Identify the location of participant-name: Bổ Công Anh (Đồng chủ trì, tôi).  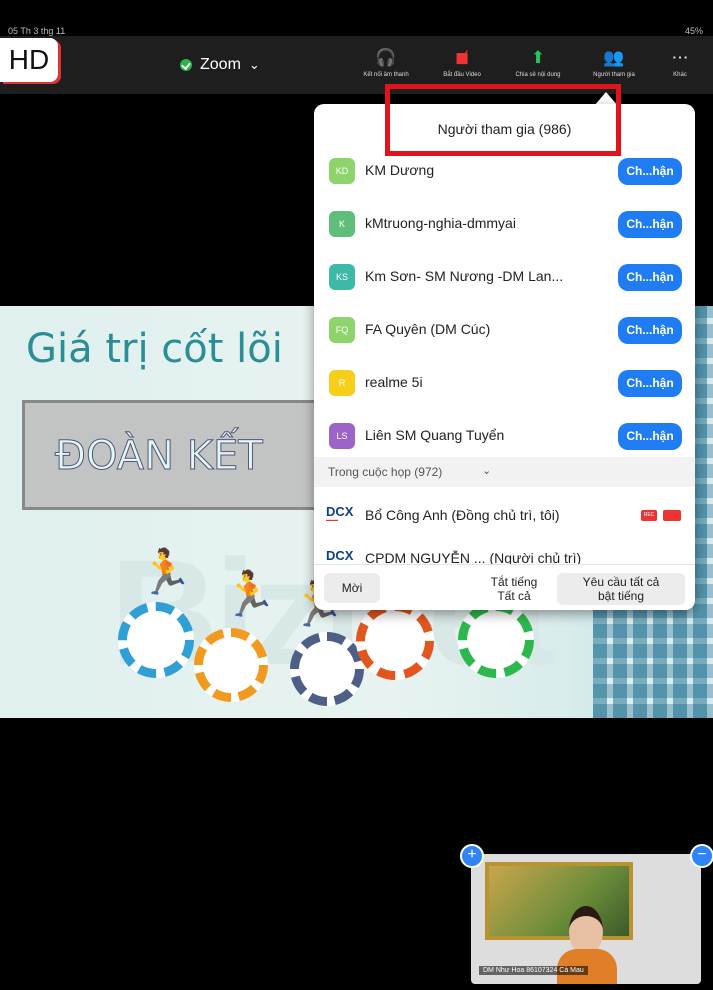
(462, 515).